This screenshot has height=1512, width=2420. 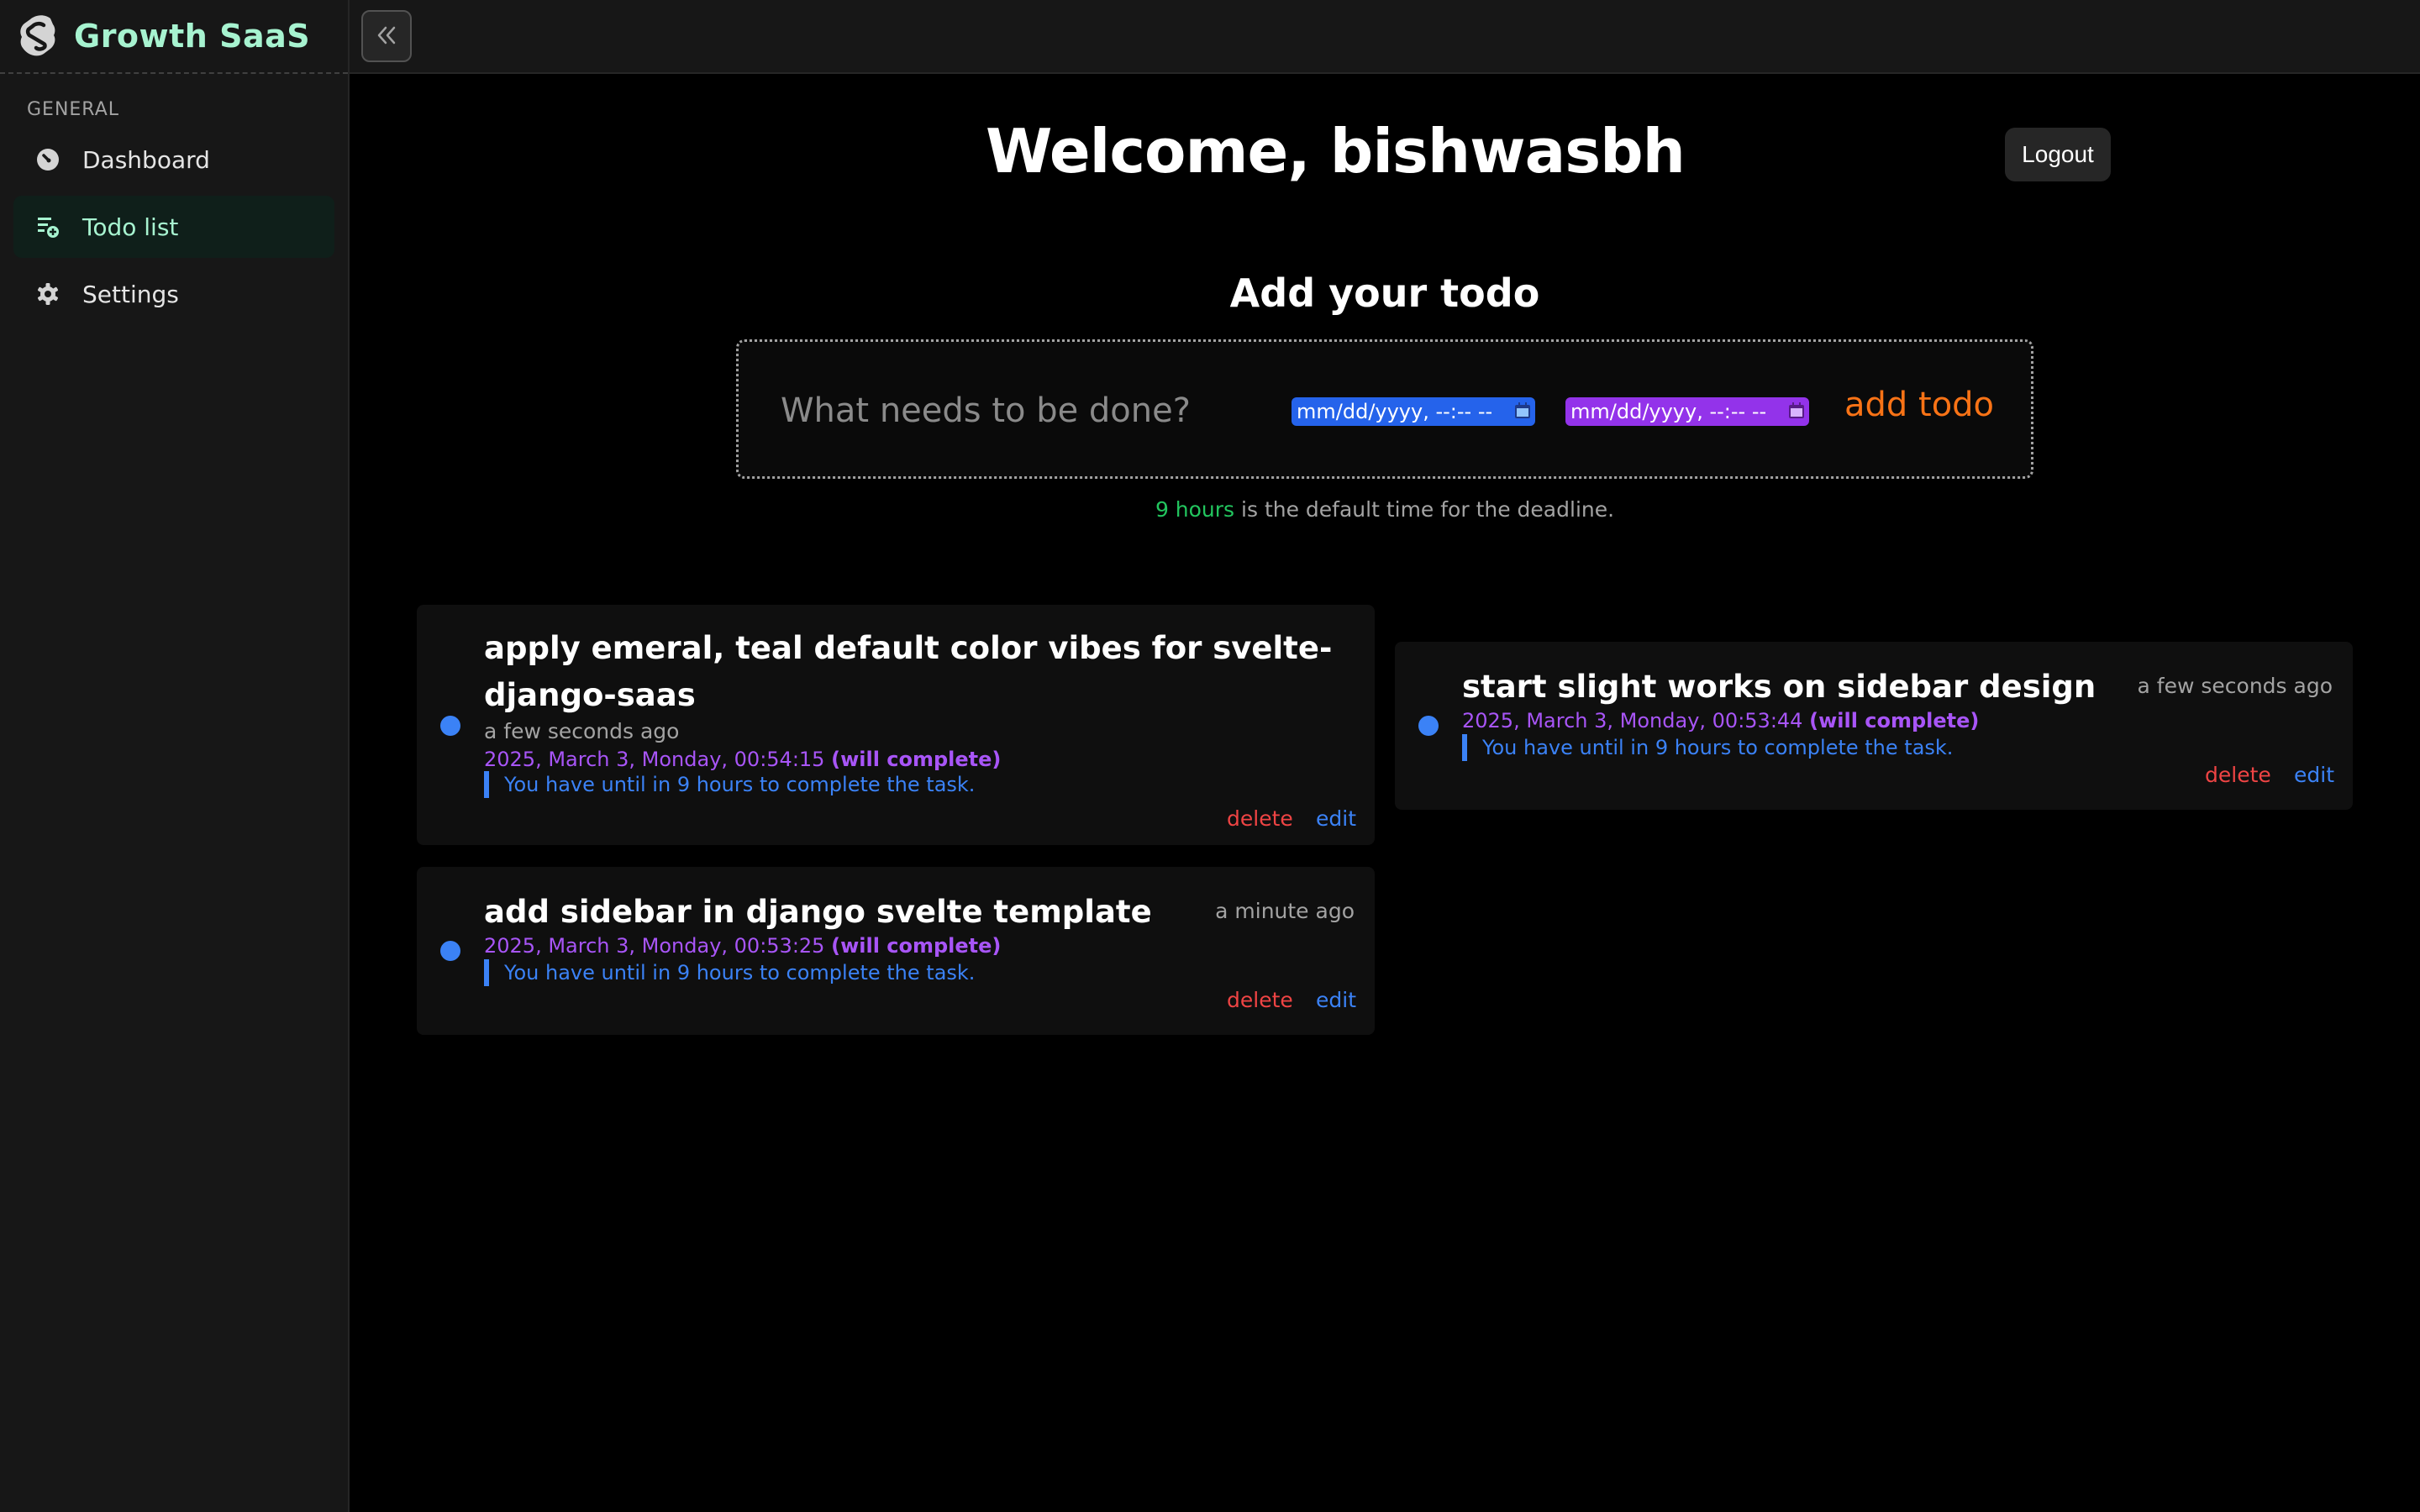 What do you see at coordinates (1016, 411) in the screenshot?
I see `todo-title-input` at bounding box center [1016, 411].